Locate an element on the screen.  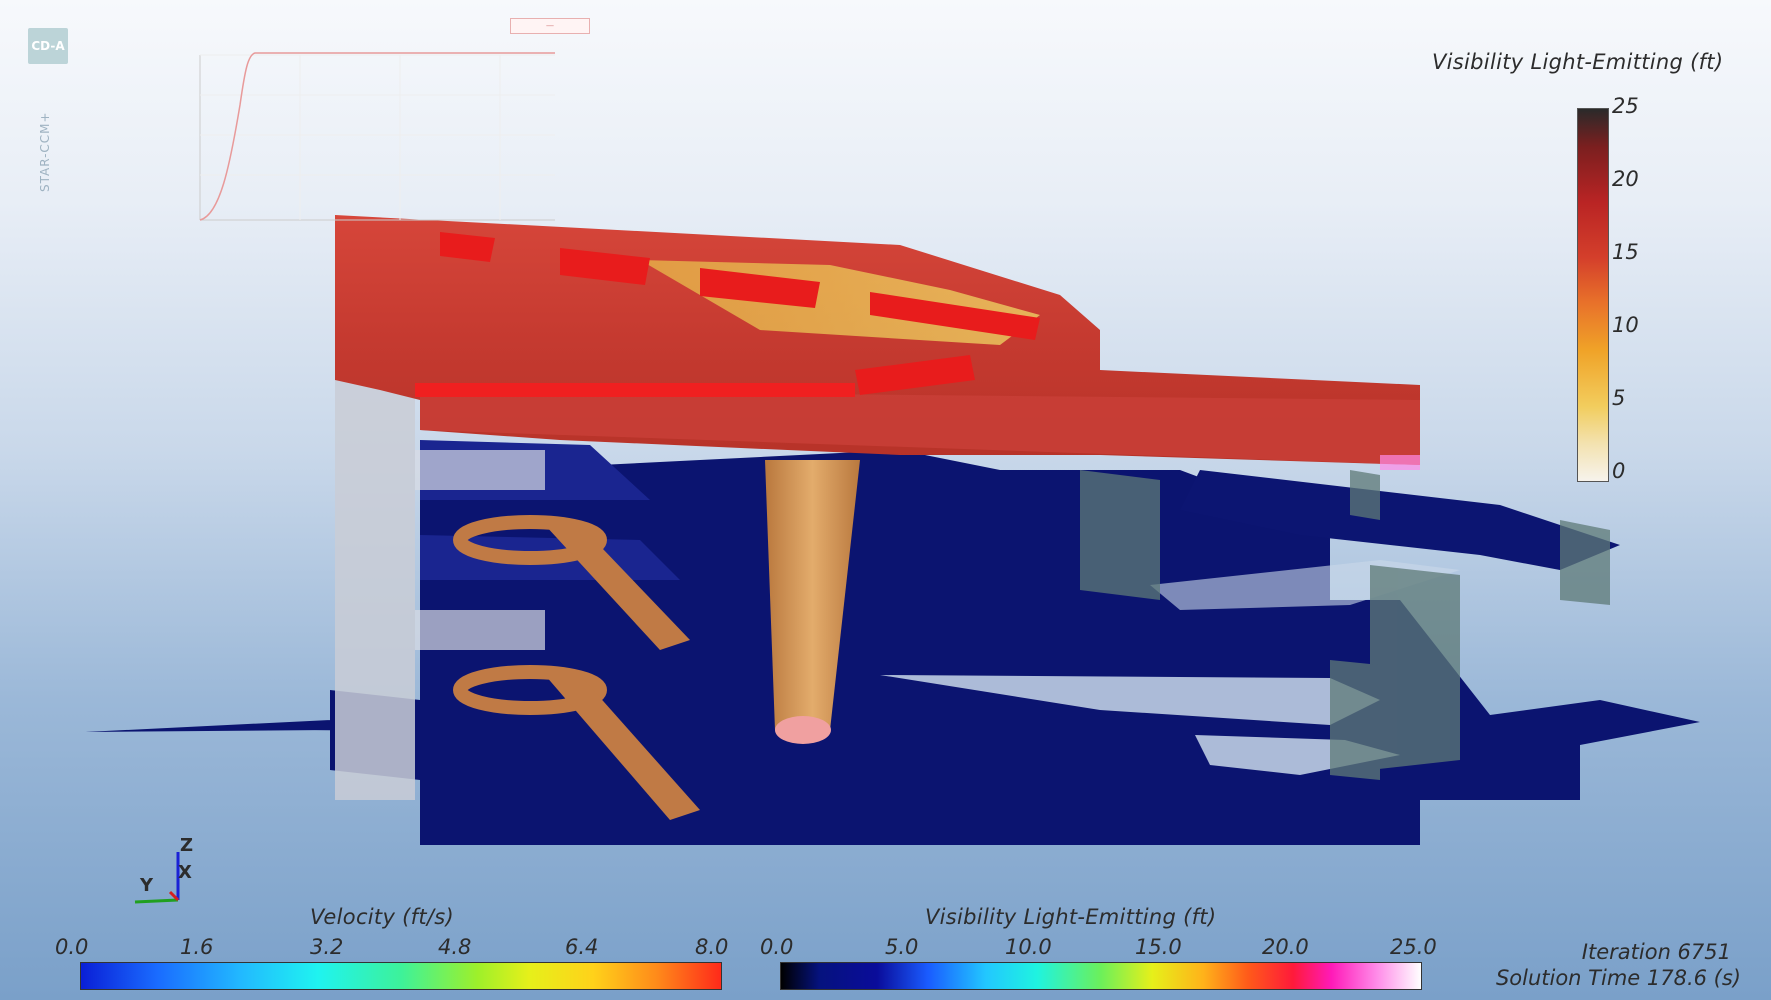
vis-h-colorbar-tick: 15.0 is located at coordinates (1158, 947).